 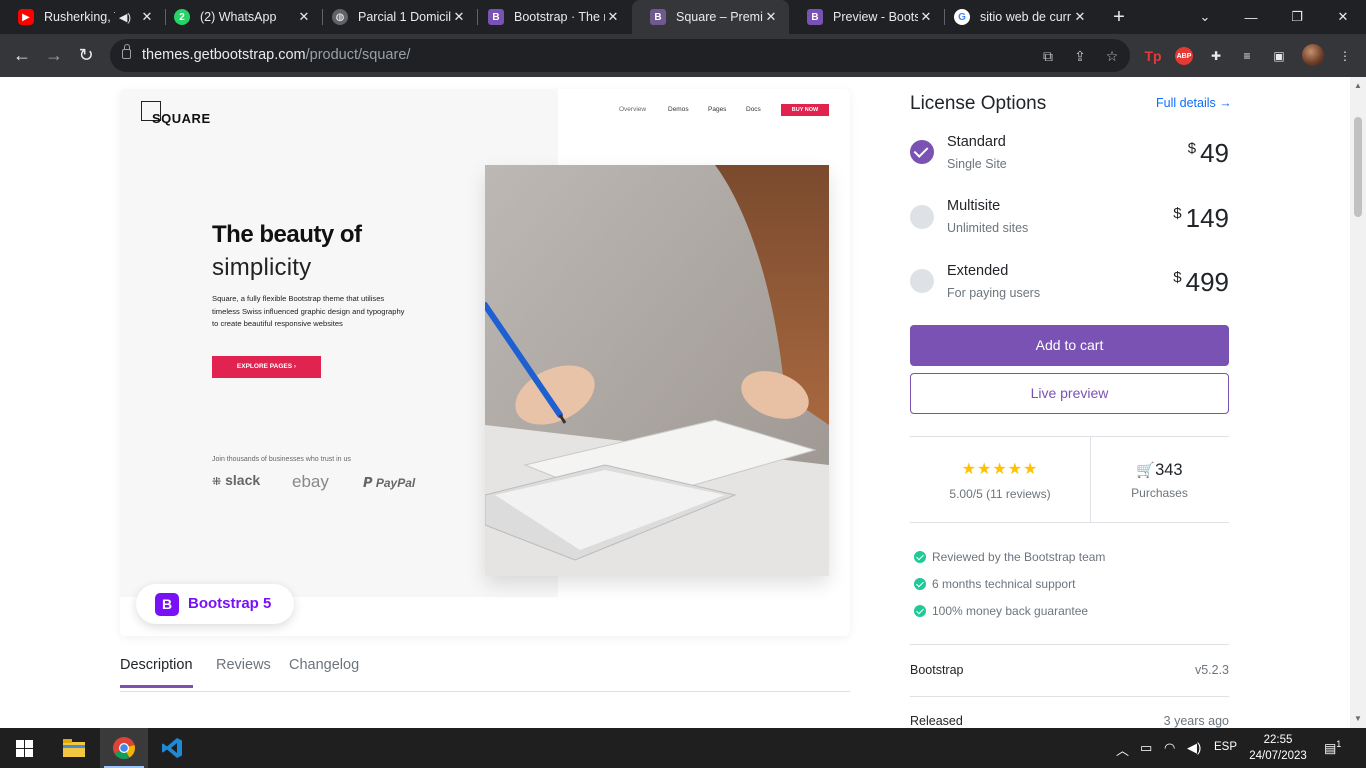 I want to click on extensions-puzzle-icon: ✚, so click(x=1216, y=56).